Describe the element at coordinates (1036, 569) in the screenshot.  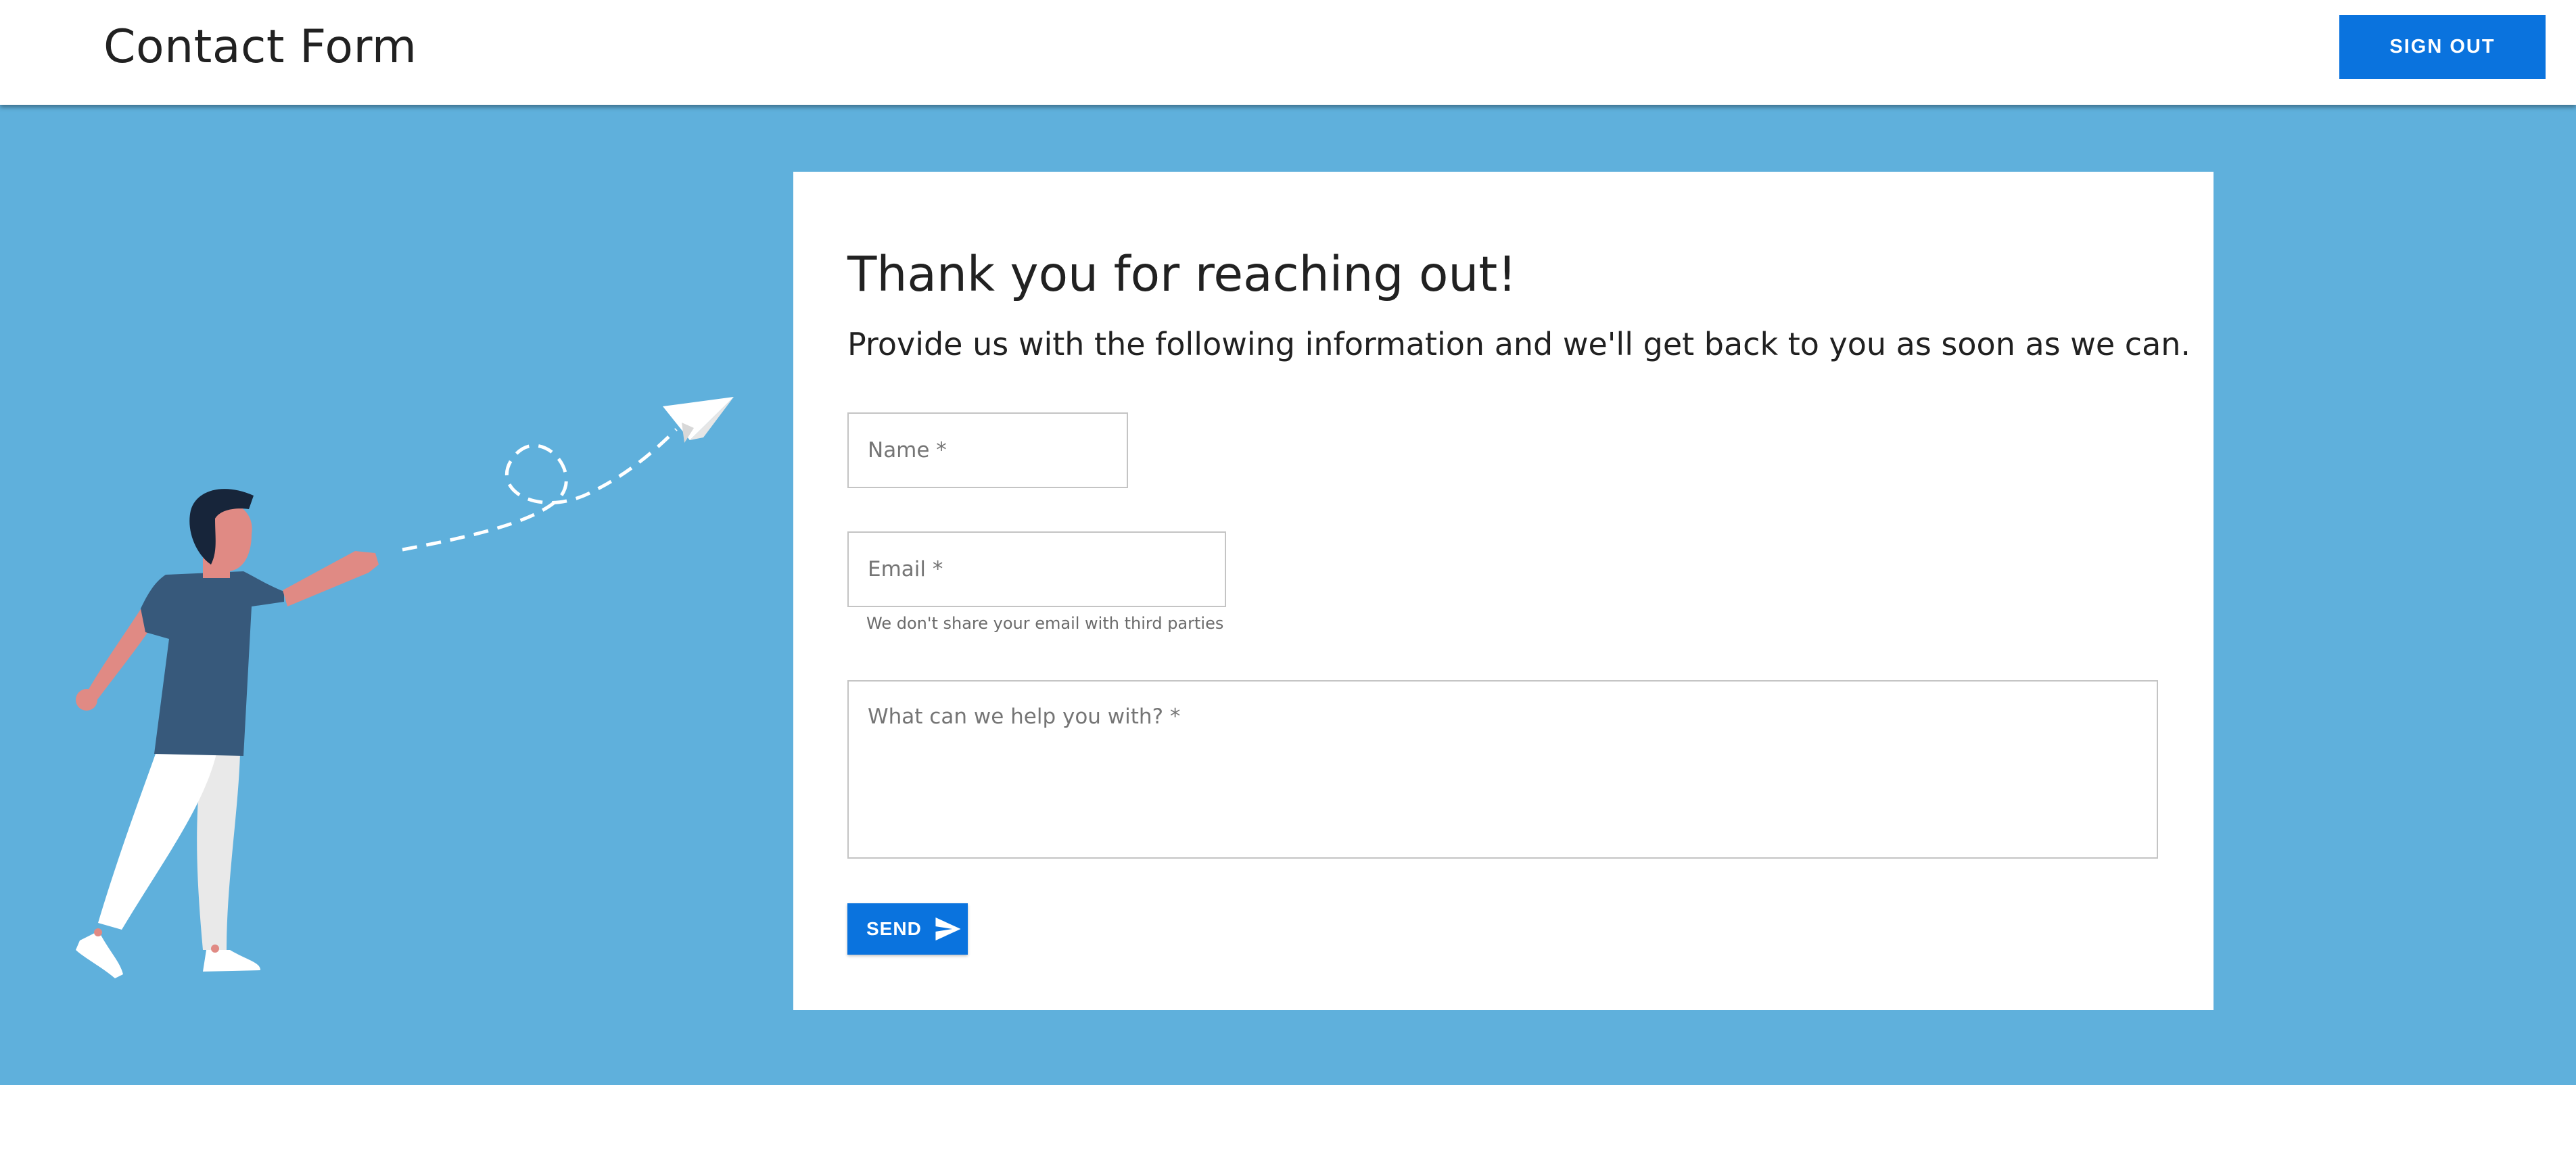
I see `email-field` at that location.